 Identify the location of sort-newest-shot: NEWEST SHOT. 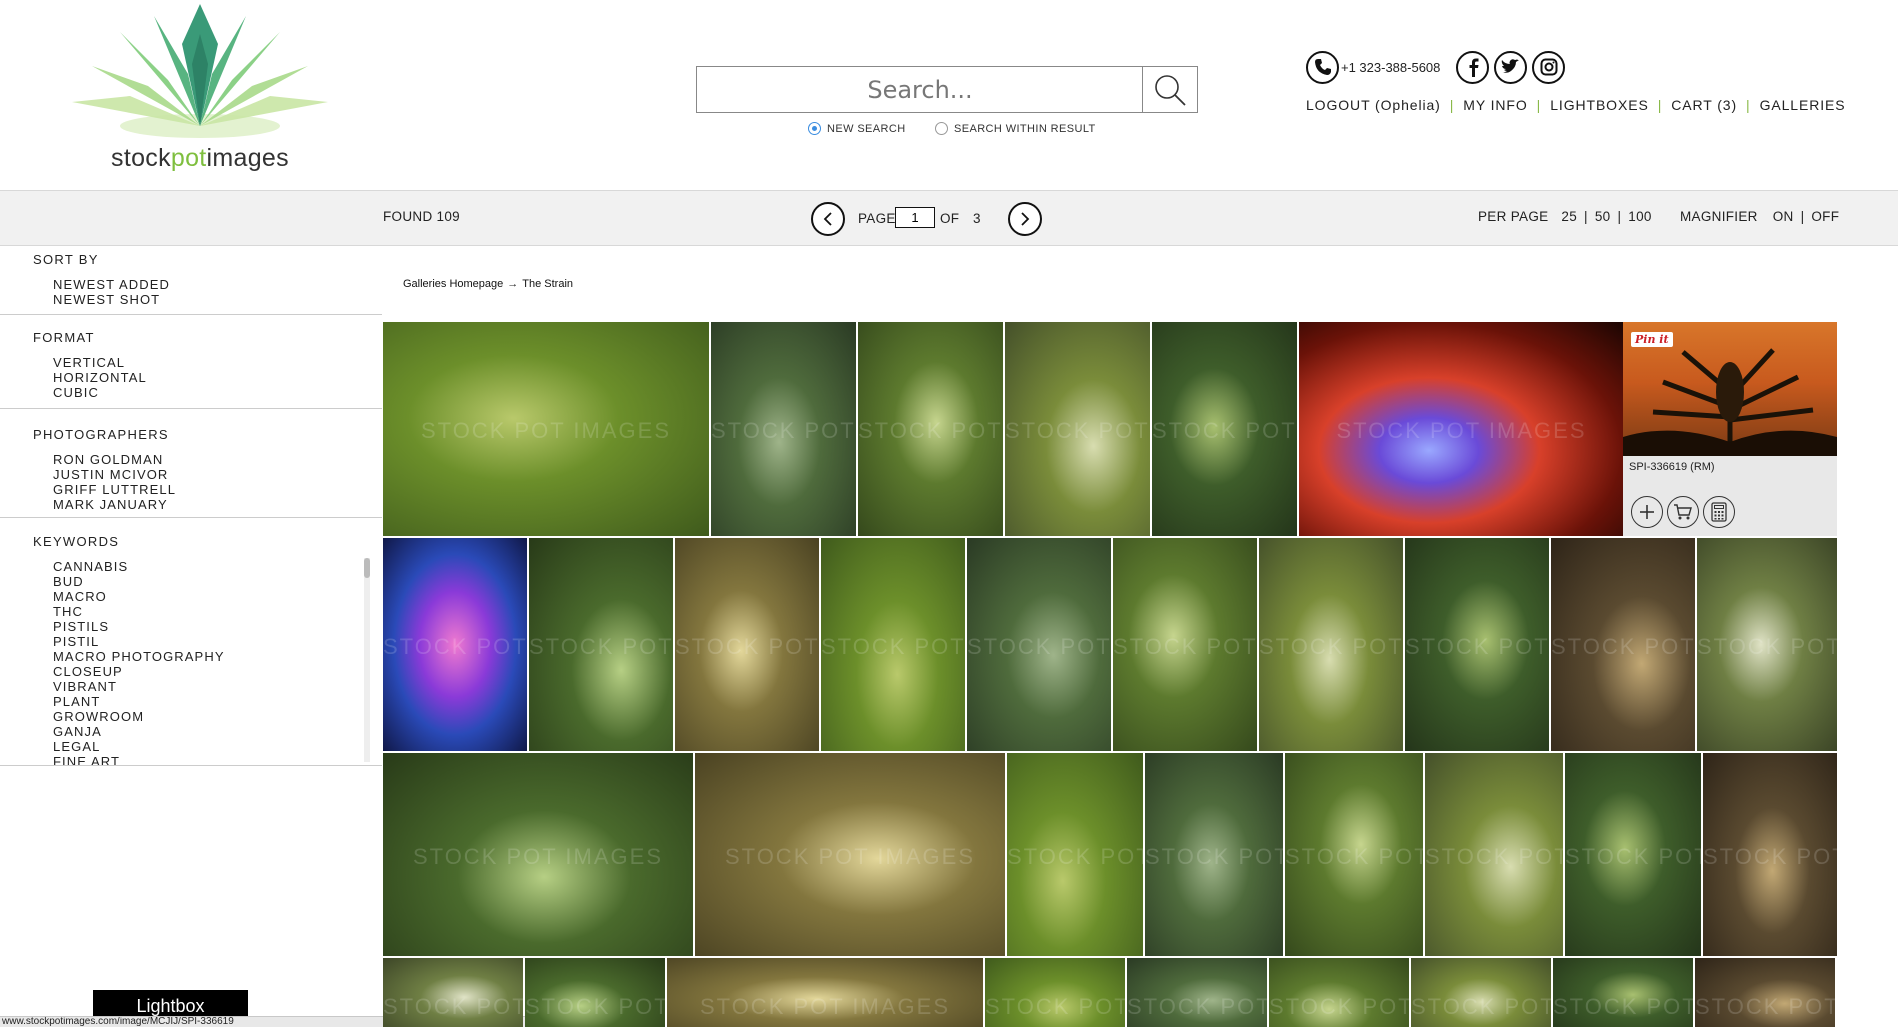
(207, 299).